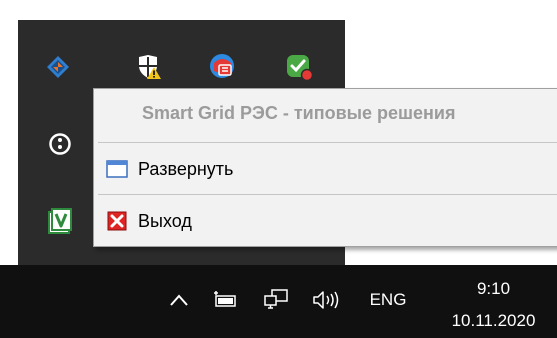 The height and width of the screenshot is (338, 557). What do you see at coordinates (117, 169) in the screenshot?
I see `restore-window-icon` at bounding box center [117, 169].